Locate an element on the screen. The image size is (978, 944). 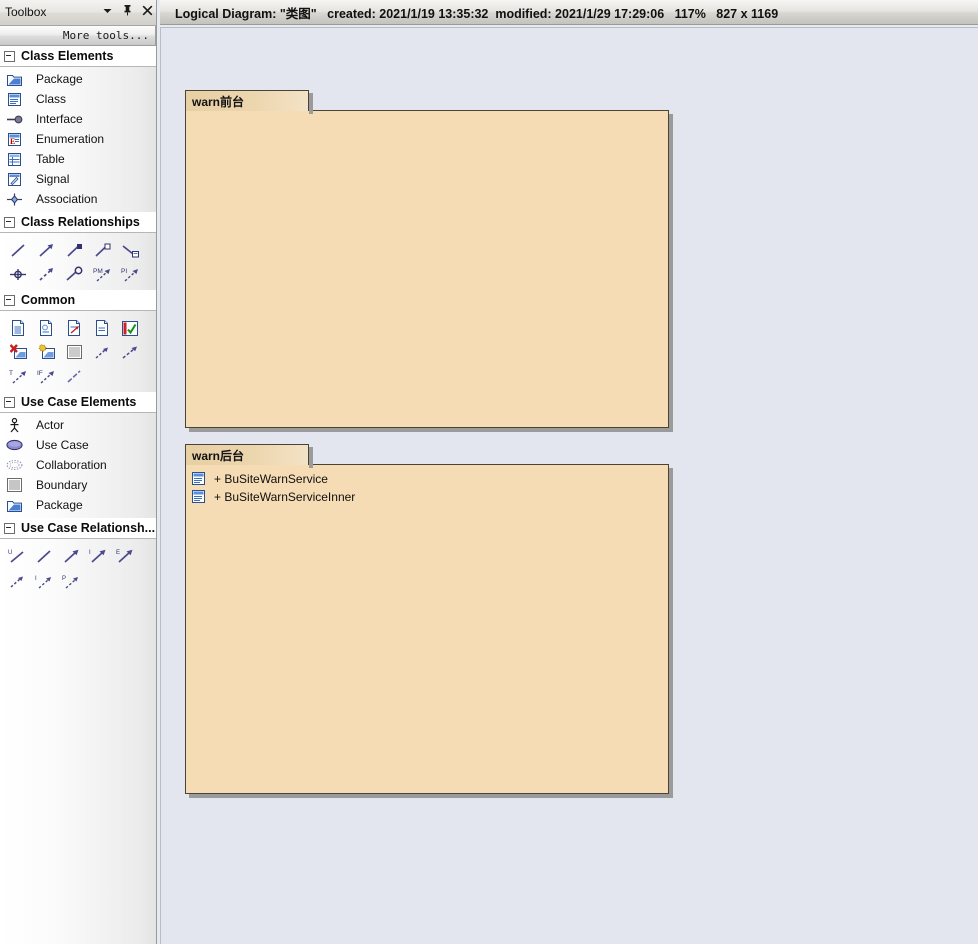
package-tab-shadow is located at coordinates (311, 457).